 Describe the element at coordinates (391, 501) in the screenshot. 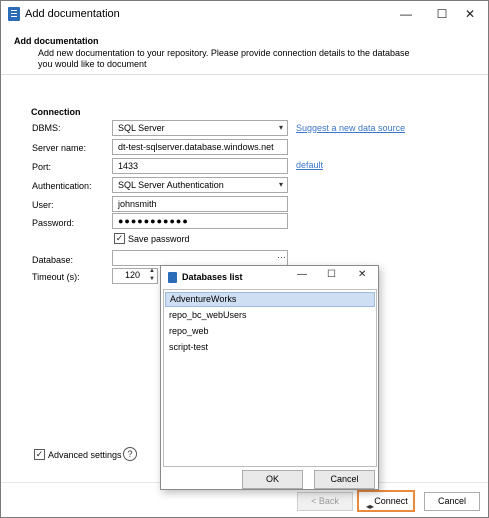

I see `connect-label: Connect` at that location.